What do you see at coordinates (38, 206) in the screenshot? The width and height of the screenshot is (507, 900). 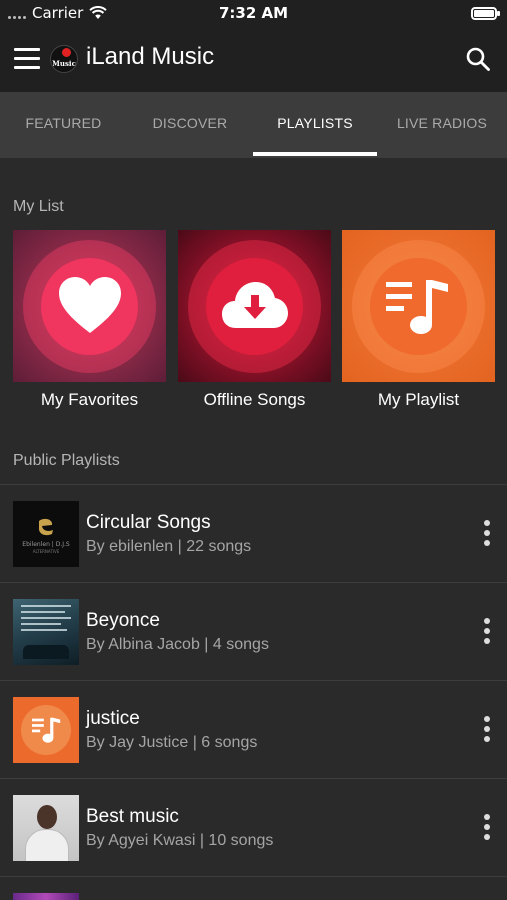 I see `my-list-title: My List` at bounding box center [38, 206].